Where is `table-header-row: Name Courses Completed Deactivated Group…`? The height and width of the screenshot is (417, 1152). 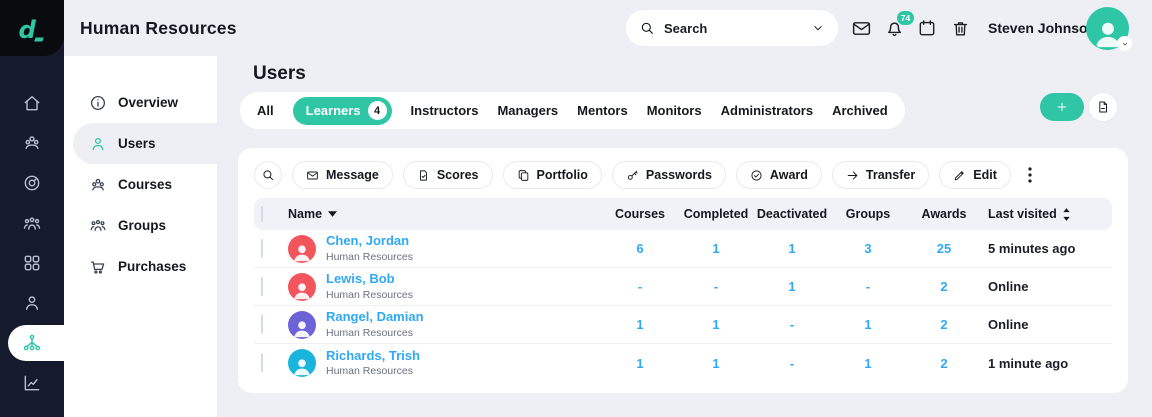 table-header-row: Name Courses Completed Deactivated Group… is located at coordinates (683, 214).